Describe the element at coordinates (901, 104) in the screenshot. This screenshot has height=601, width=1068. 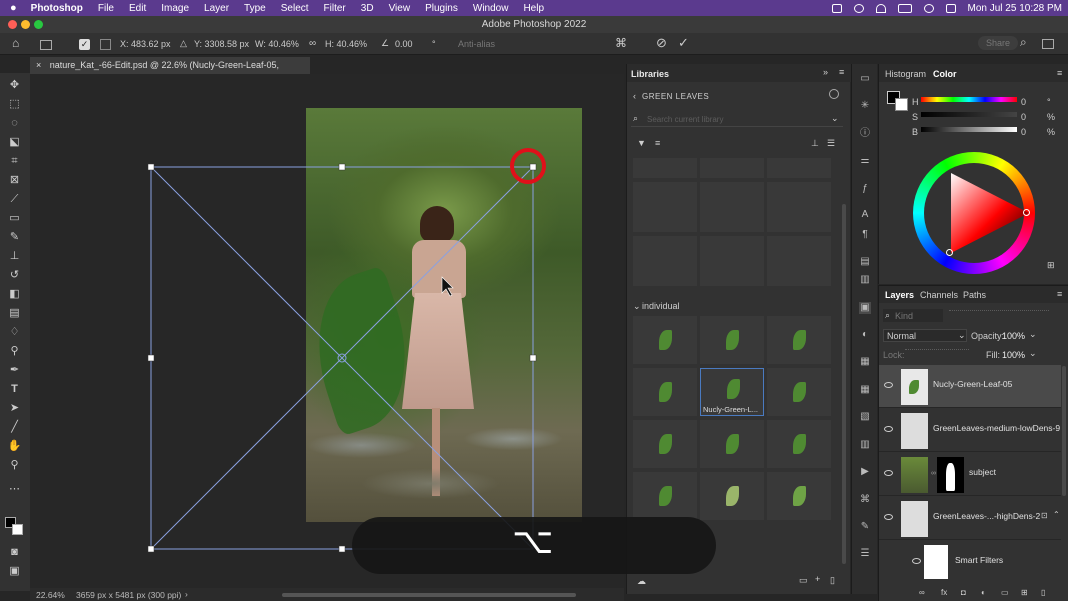
I see `background-color-swatch` at that location.